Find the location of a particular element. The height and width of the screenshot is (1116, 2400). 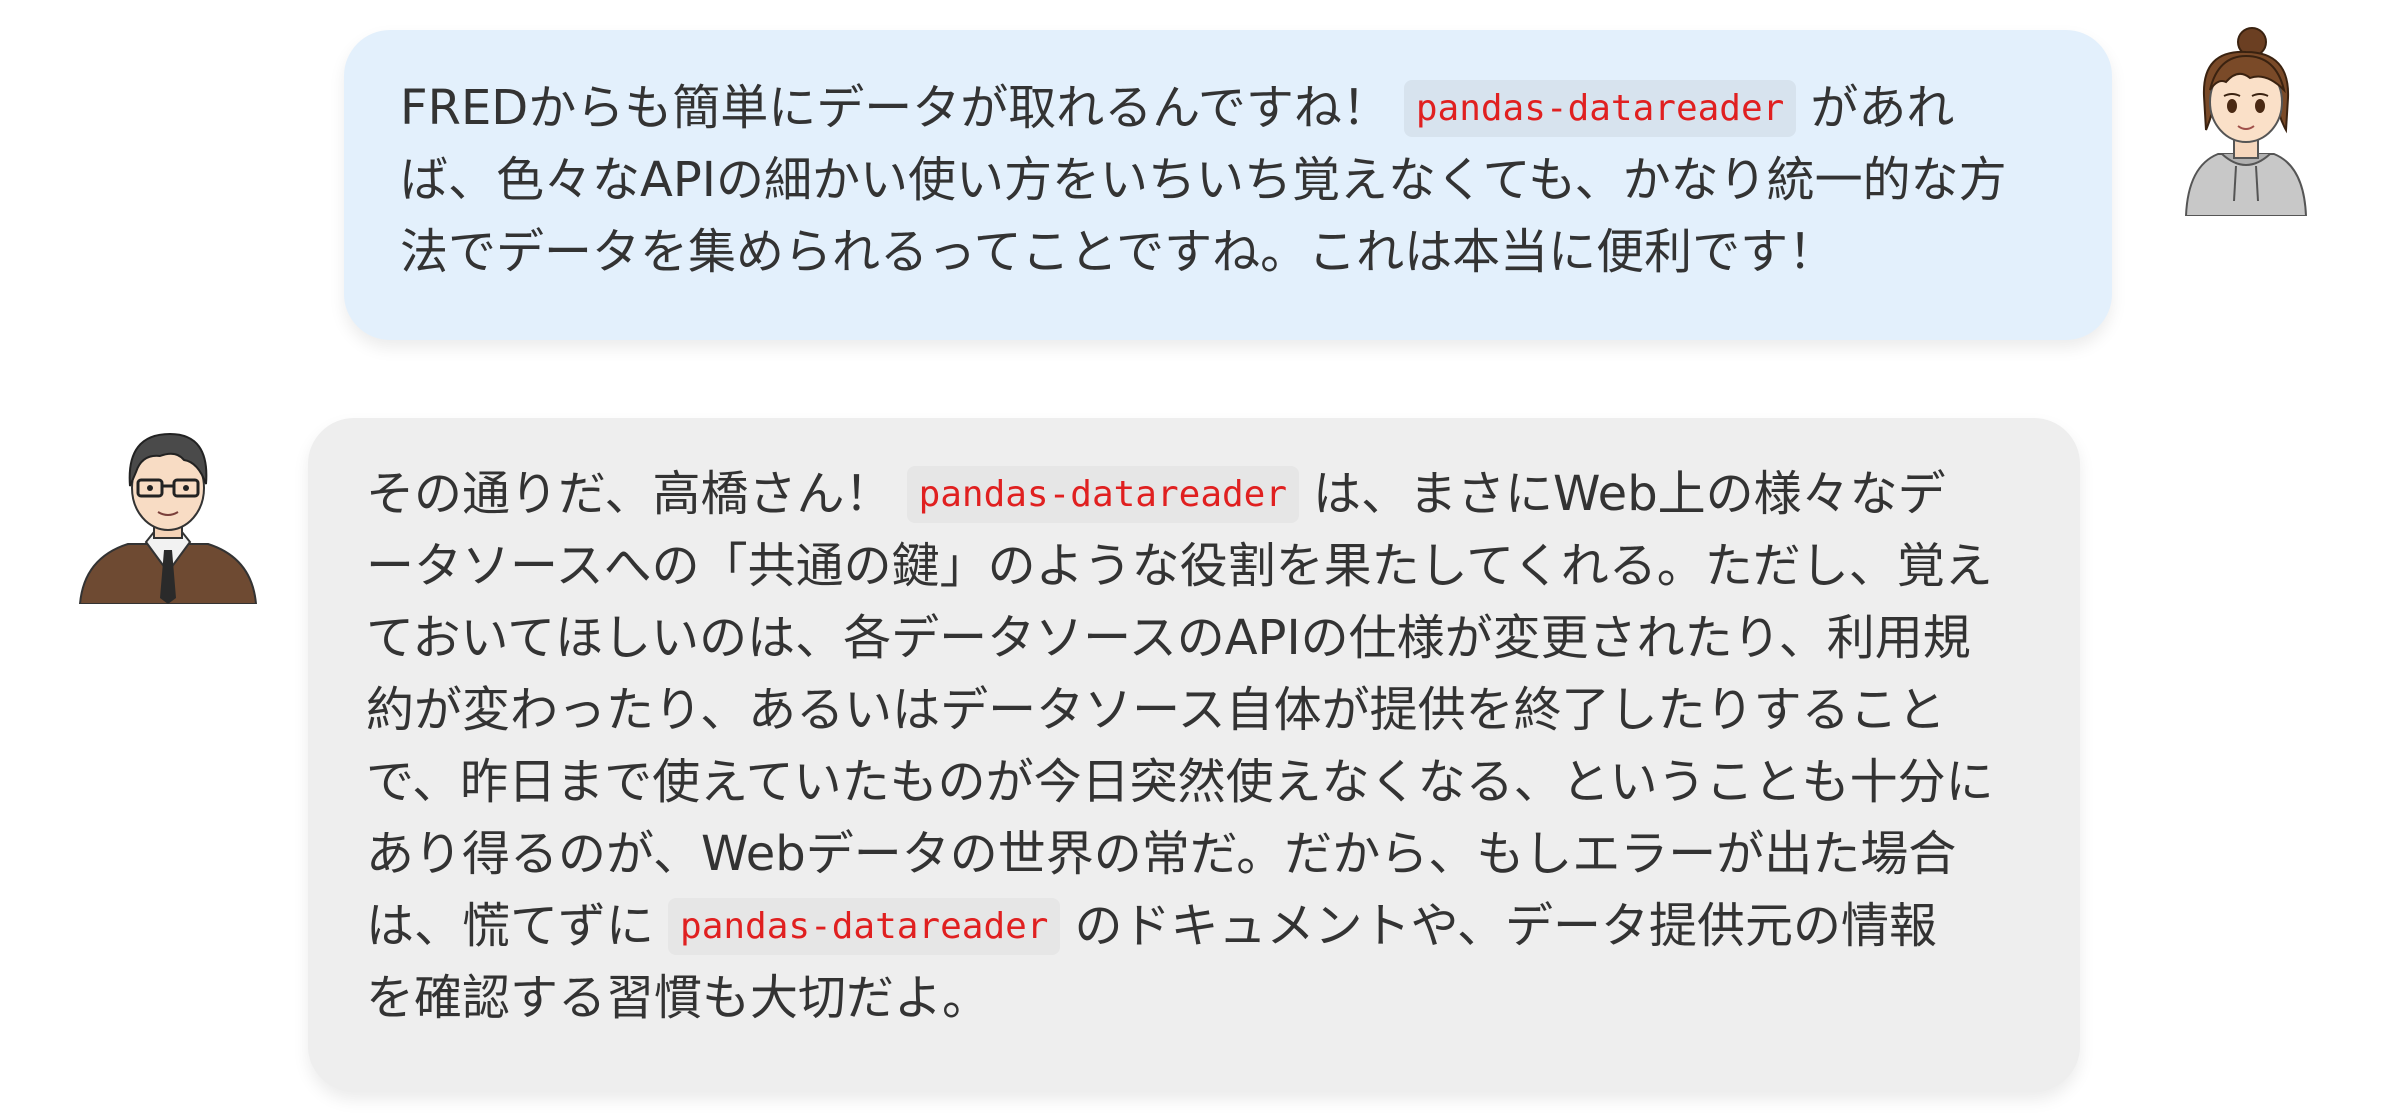

message-line: で、昨日まで使えていたものが今日突然使えなくなる、ということも十分に is located at coordinates (1180, 782).